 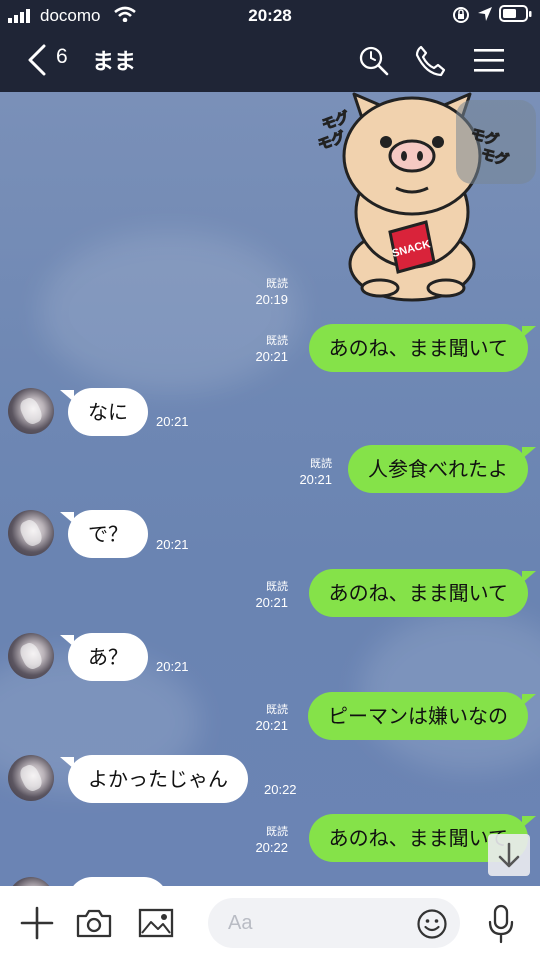 I want to click on message-input-placeholder: Aa, so click(x=240, y=923).